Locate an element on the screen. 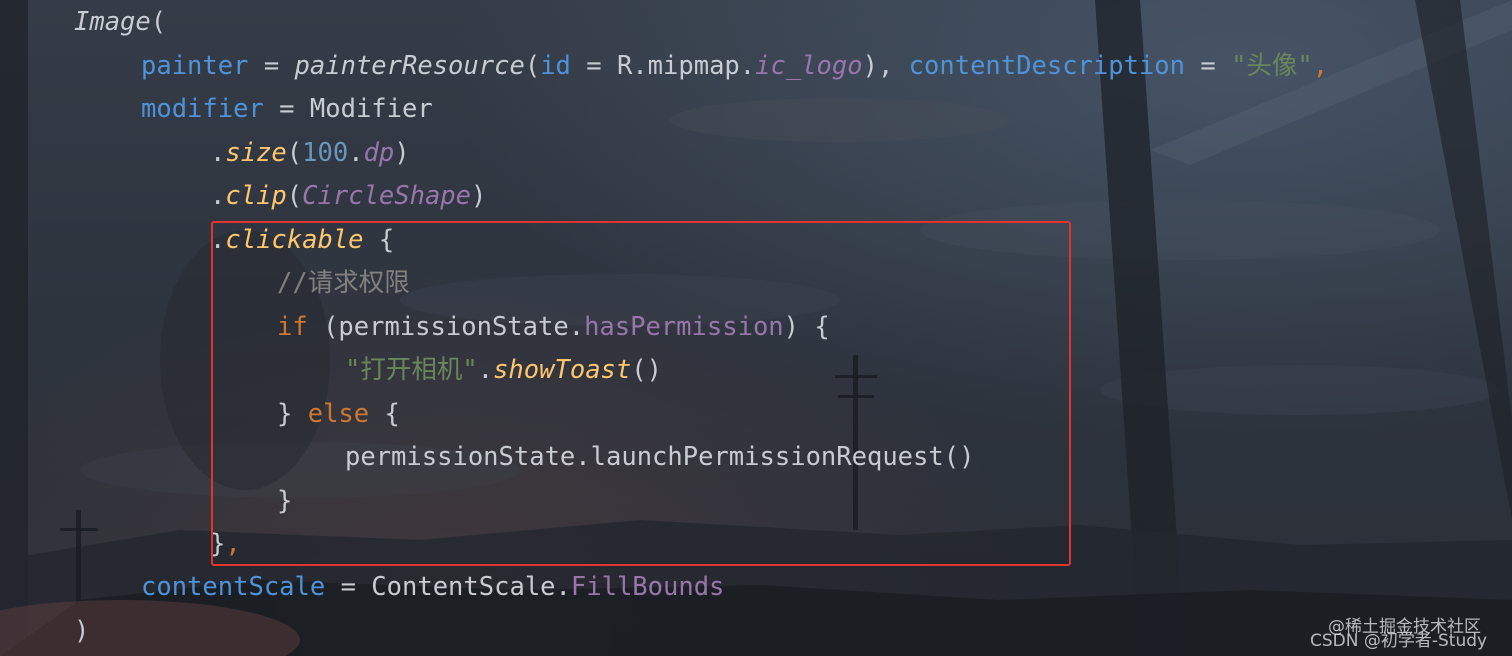 The width and height of the screenshot is (1512, 656). code-token: modifier is located at coordinates (202, 109).